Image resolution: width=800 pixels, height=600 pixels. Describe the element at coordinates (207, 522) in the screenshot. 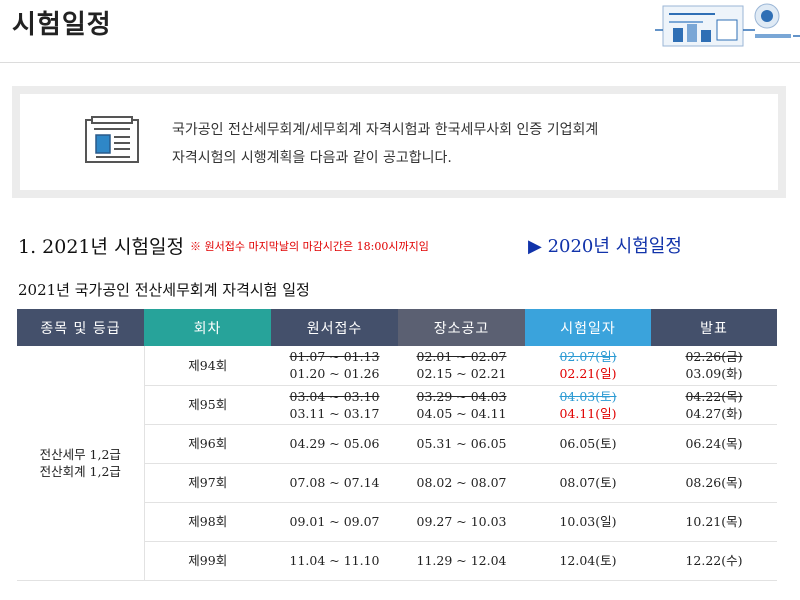

I see `round-cell: 제98회` at that location.